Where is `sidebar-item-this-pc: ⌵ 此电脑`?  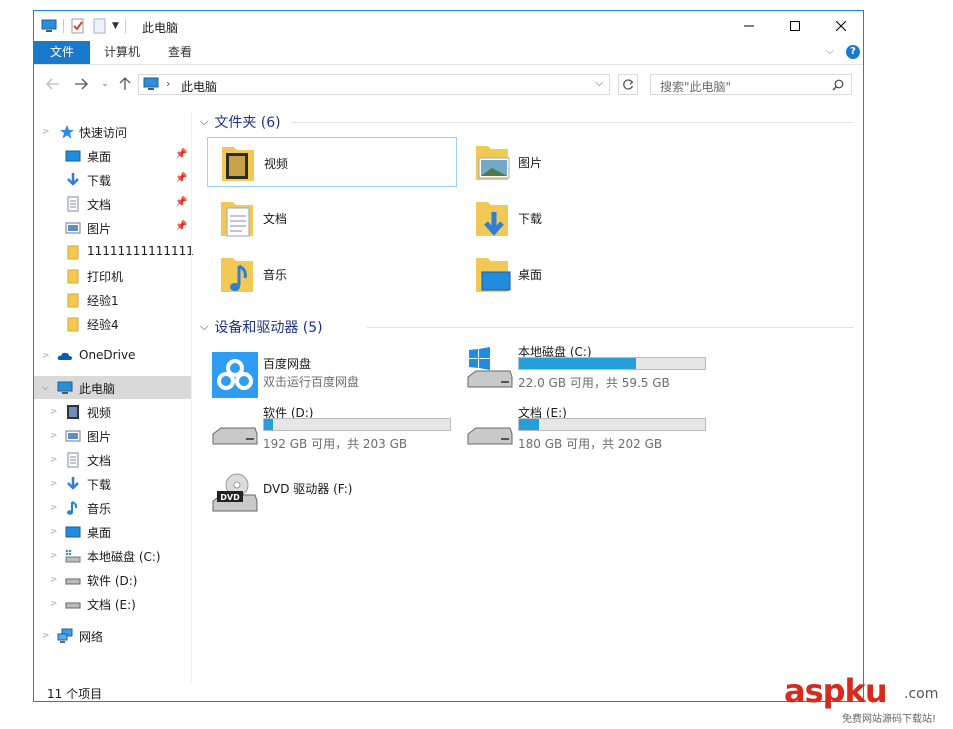
sidebar-item-this-pc: ⌵ 此电脑 is located at coordinates (112, 387).